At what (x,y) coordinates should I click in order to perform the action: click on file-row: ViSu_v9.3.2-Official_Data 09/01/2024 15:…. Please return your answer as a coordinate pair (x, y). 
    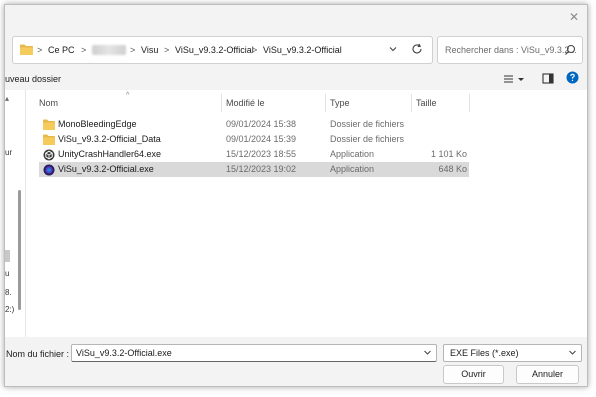
    Looking at the image, I should click on (254, 139).